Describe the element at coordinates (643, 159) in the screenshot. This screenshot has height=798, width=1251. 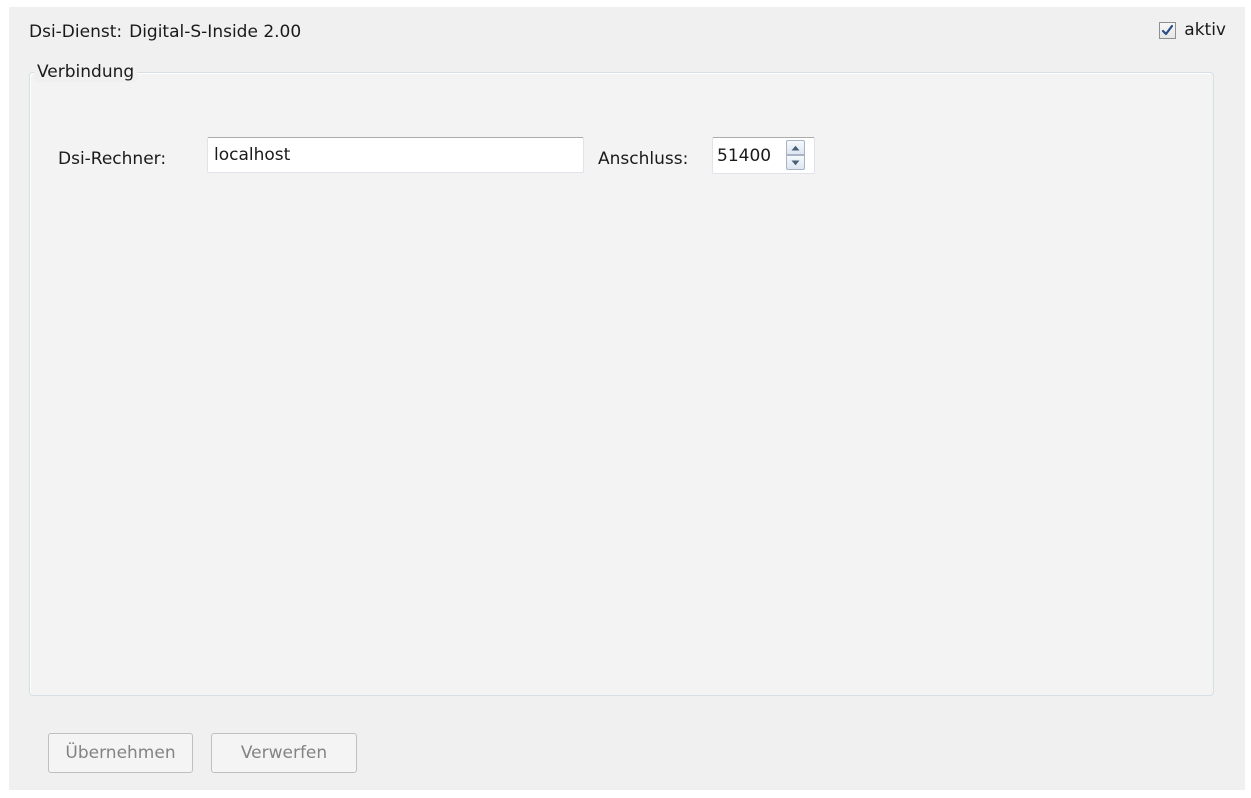
I see `port-label: Anschluss:` at that location.